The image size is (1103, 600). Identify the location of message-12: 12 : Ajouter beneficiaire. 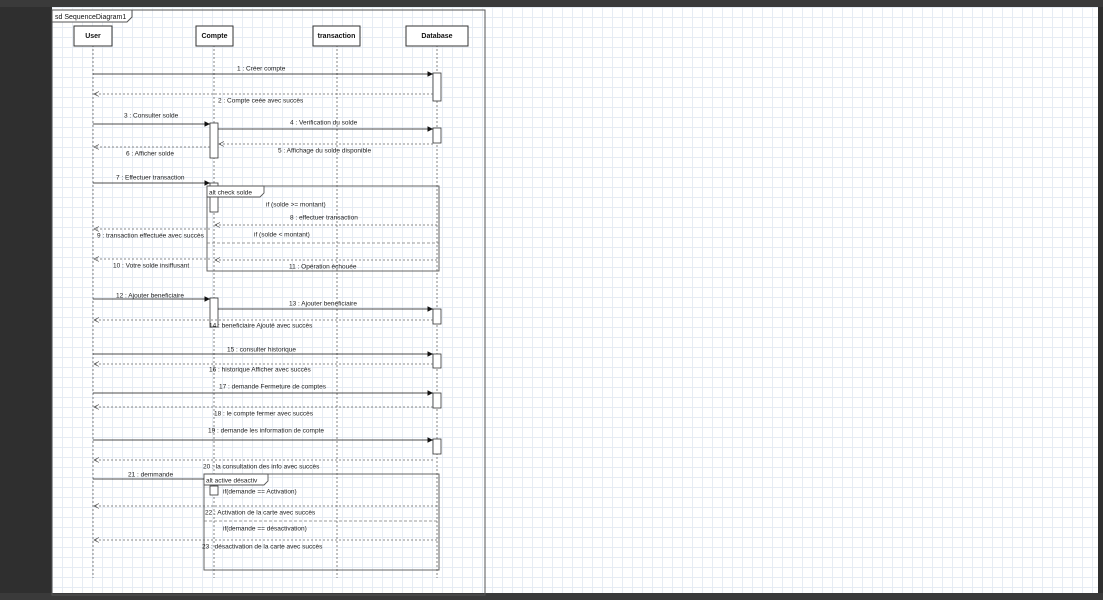
(151, 297).